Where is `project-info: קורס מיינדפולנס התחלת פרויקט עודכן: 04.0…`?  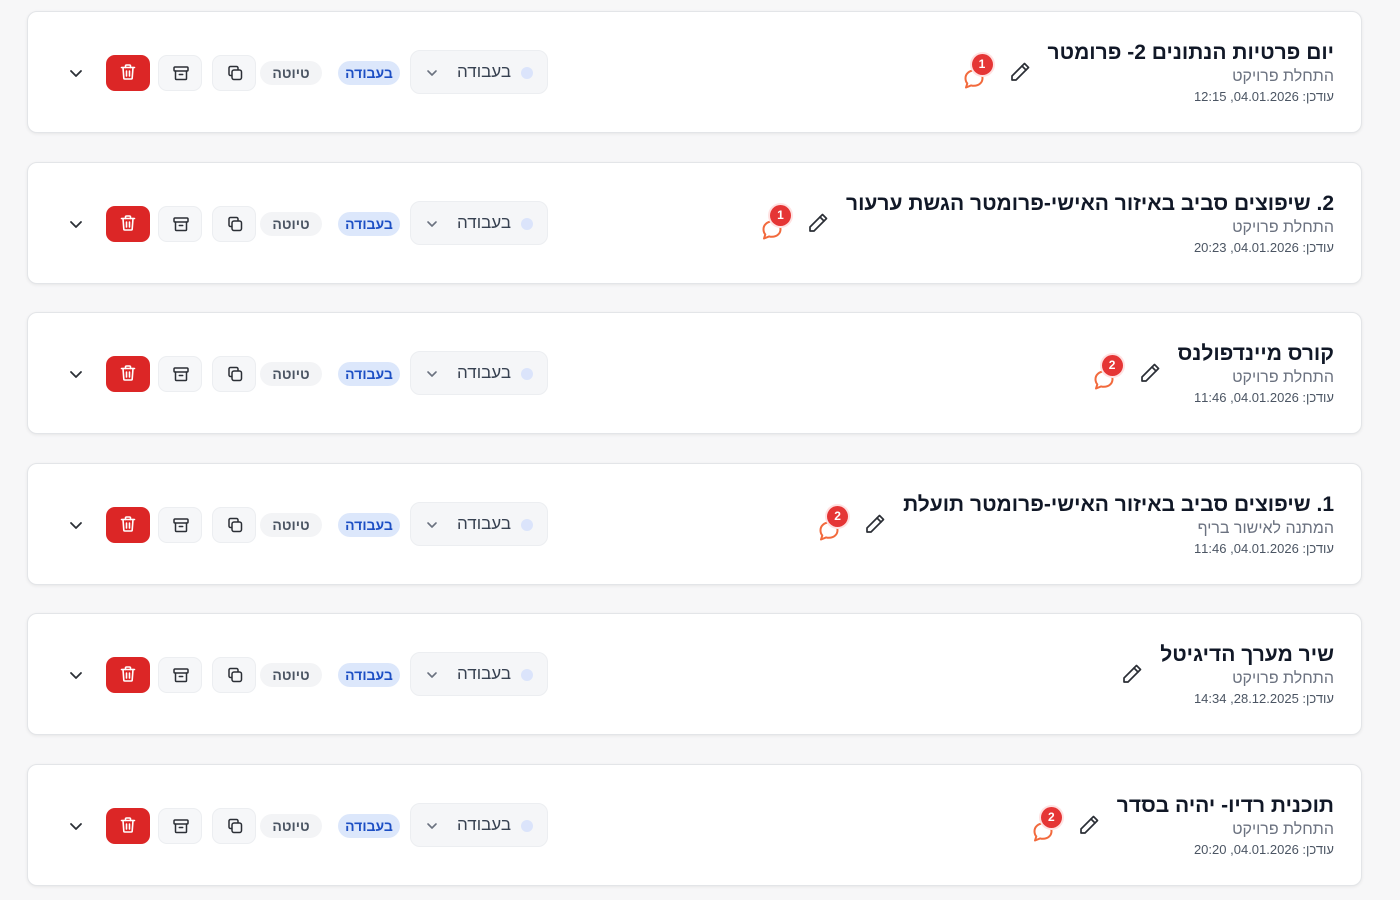
project-info: קורס מיינדפולנס התחלת פרויקט עודכן: 04.0… is located at coordinates (1256, 374).